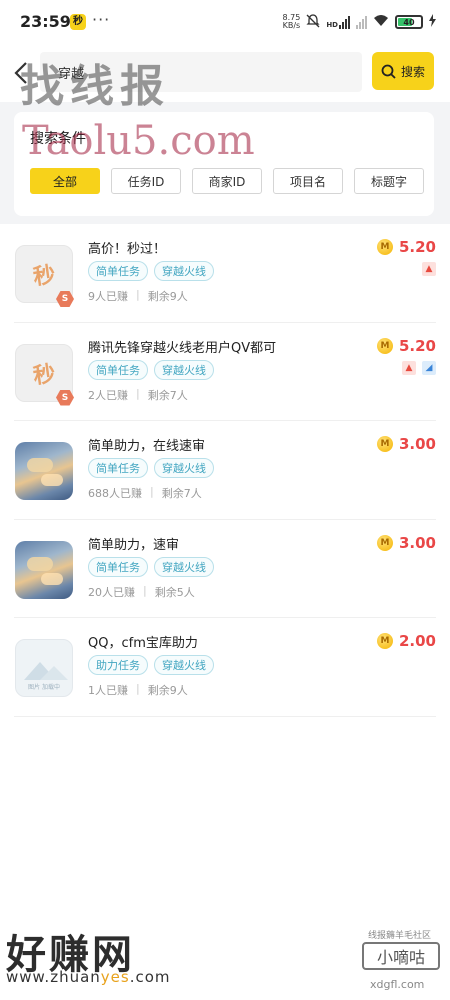 The height and width of the screenshot is (1000, 450). I want to click on watermark-hzw-url: www.zhuanyes.com, so click(88, 977).